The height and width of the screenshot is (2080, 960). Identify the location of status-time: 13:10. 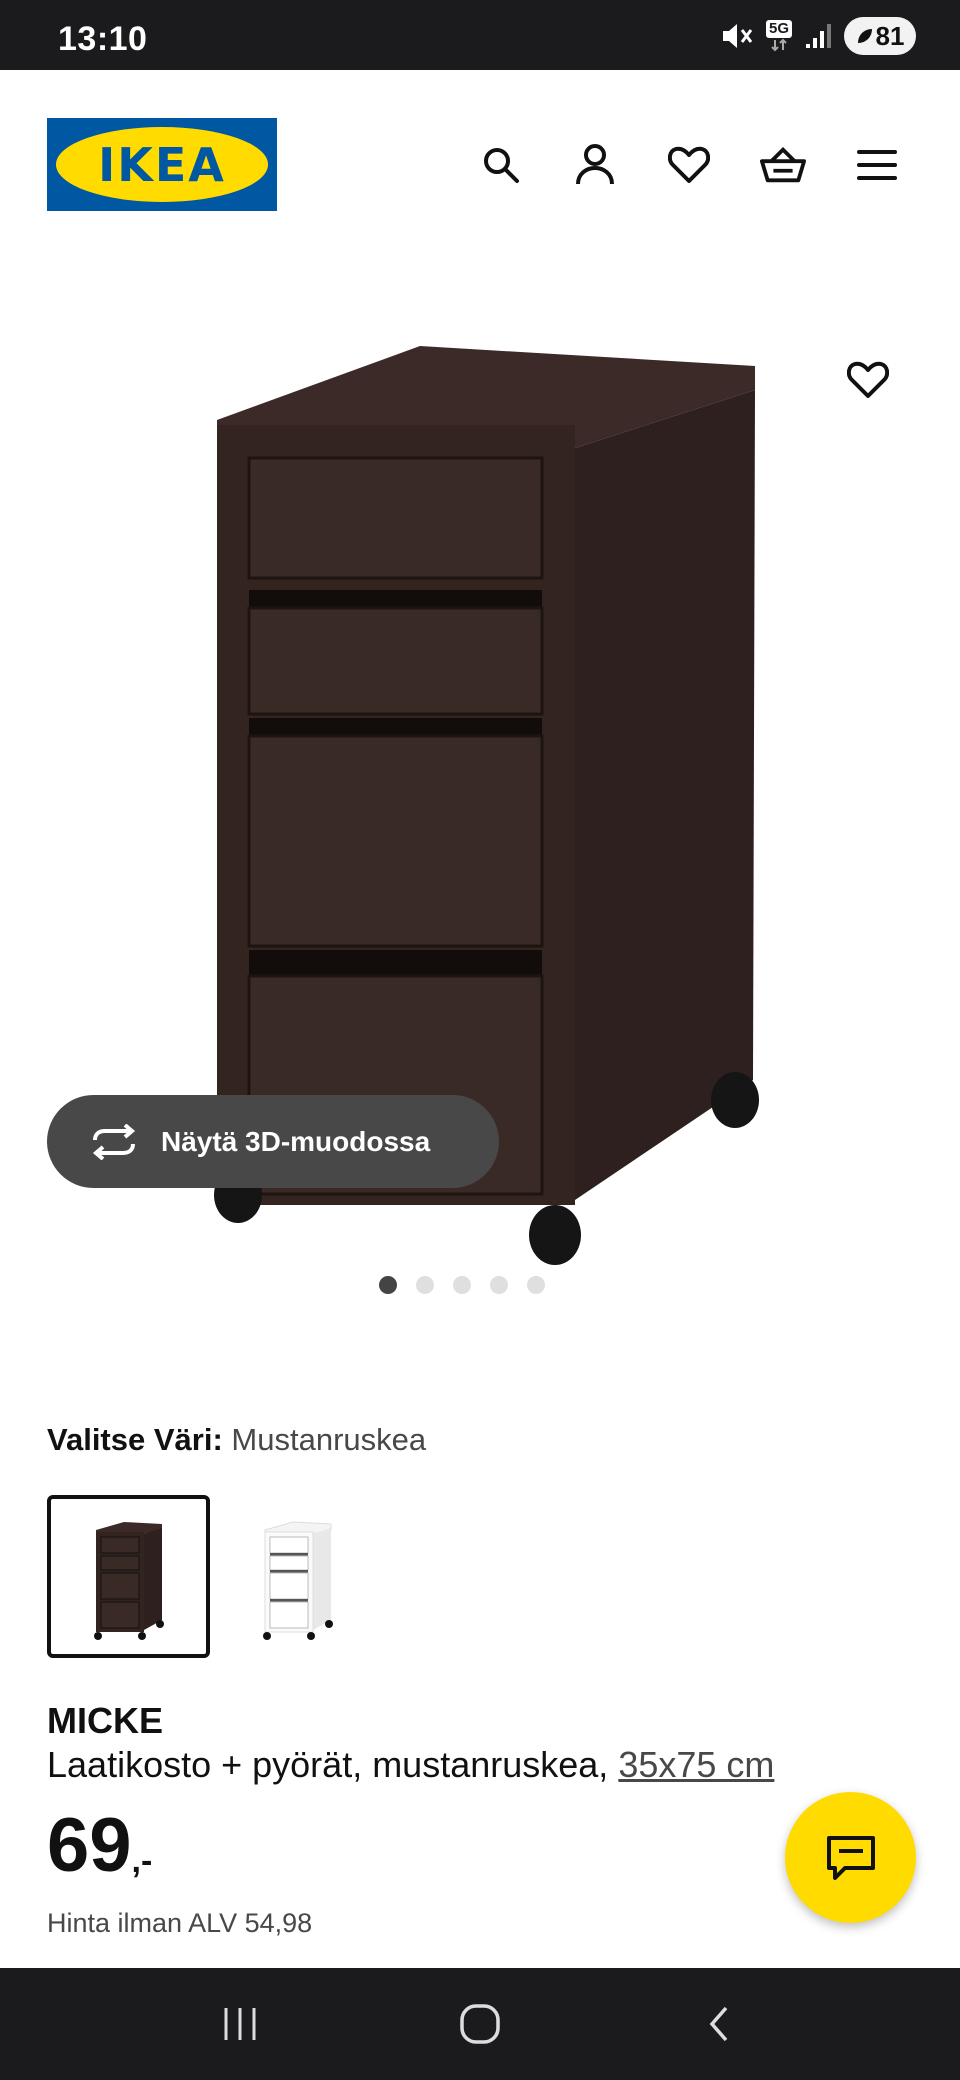
(103, 39).